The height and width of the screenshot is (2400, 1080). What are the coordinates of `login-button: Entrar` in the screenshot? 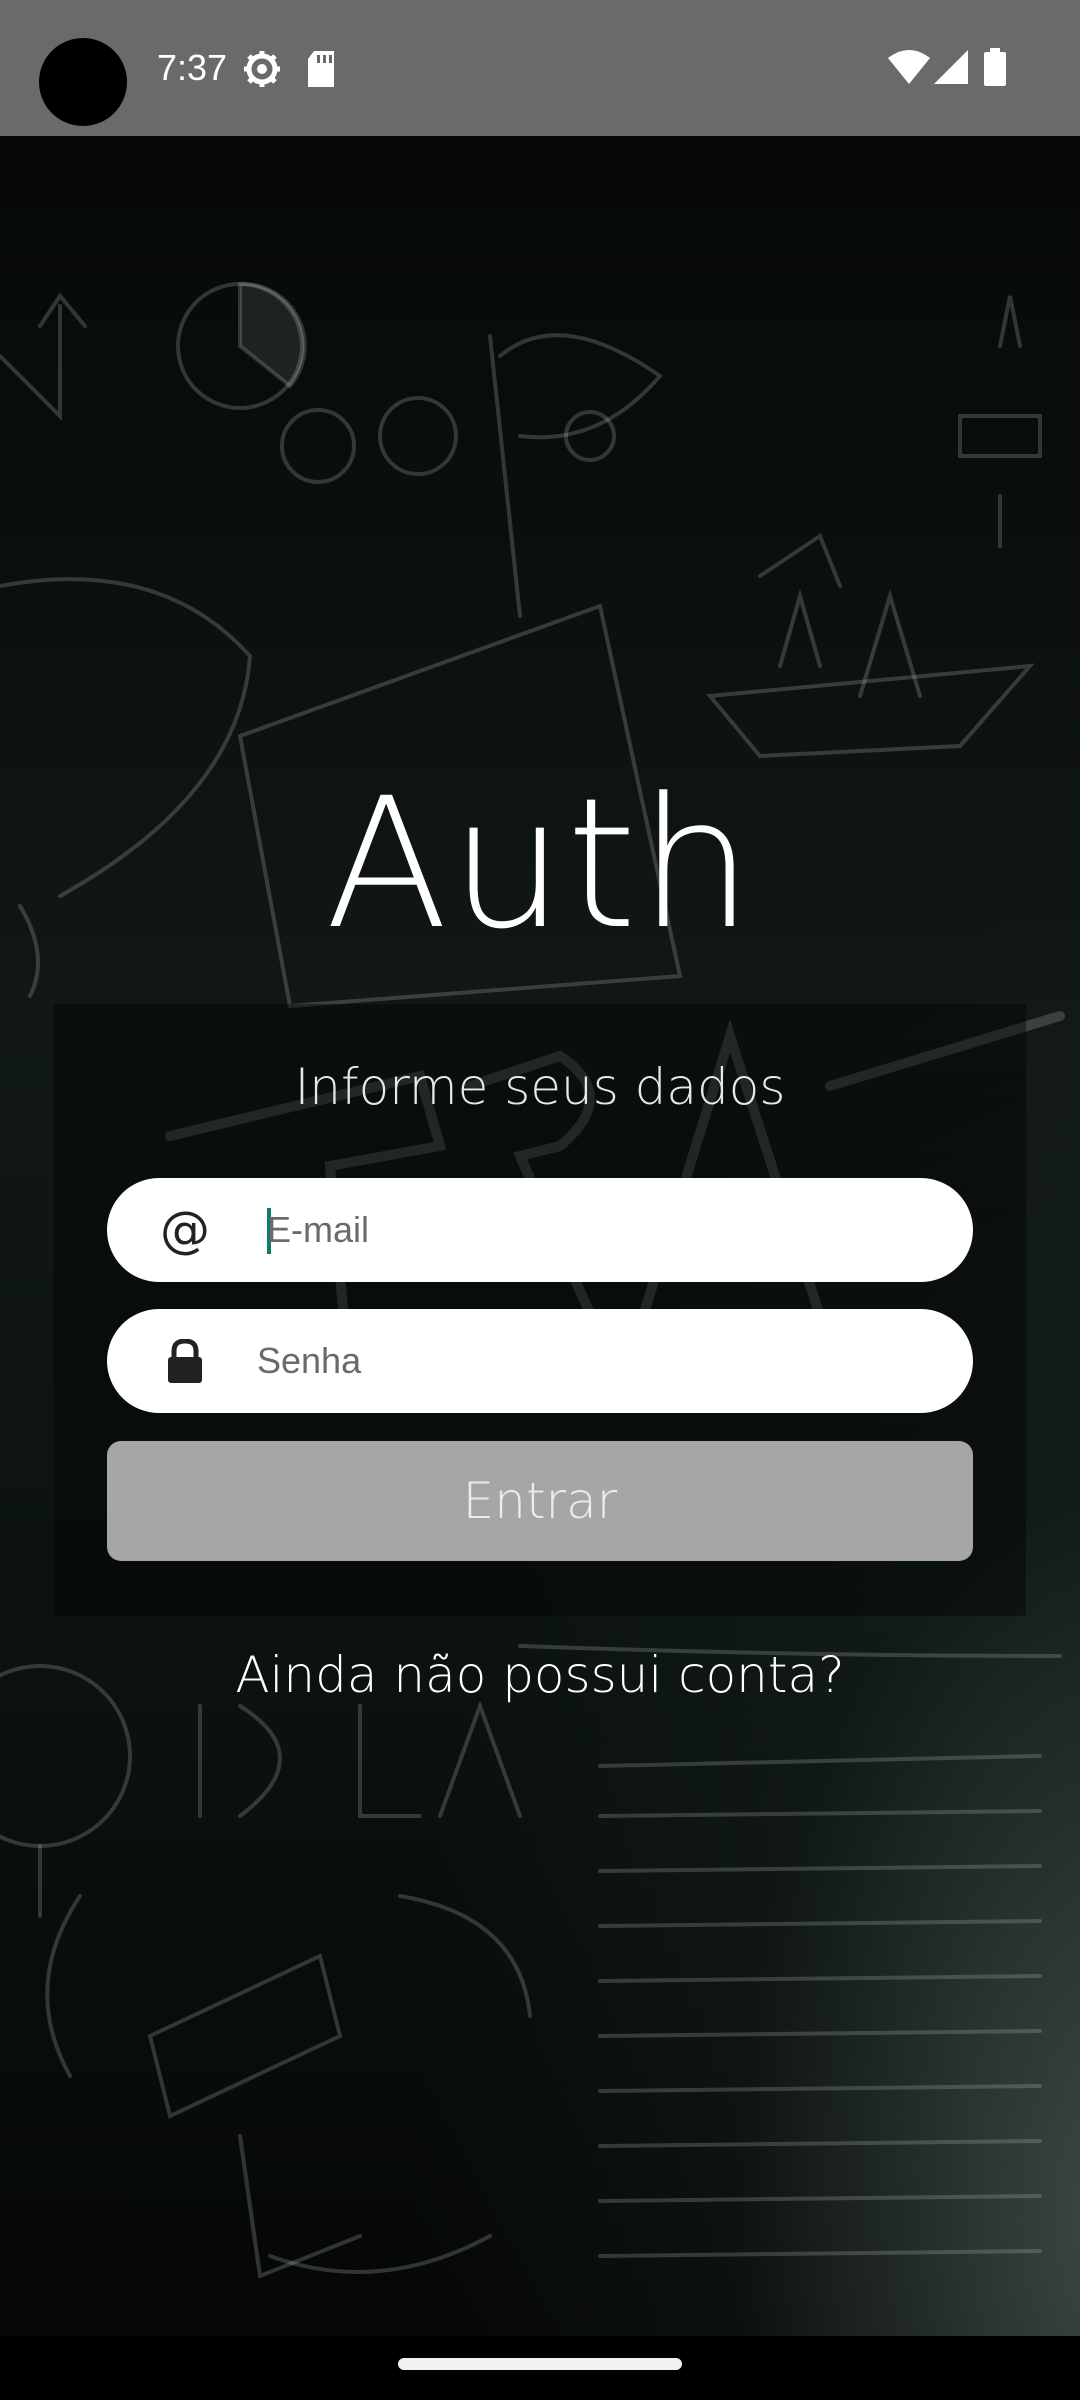 It's located at (540, 1501).